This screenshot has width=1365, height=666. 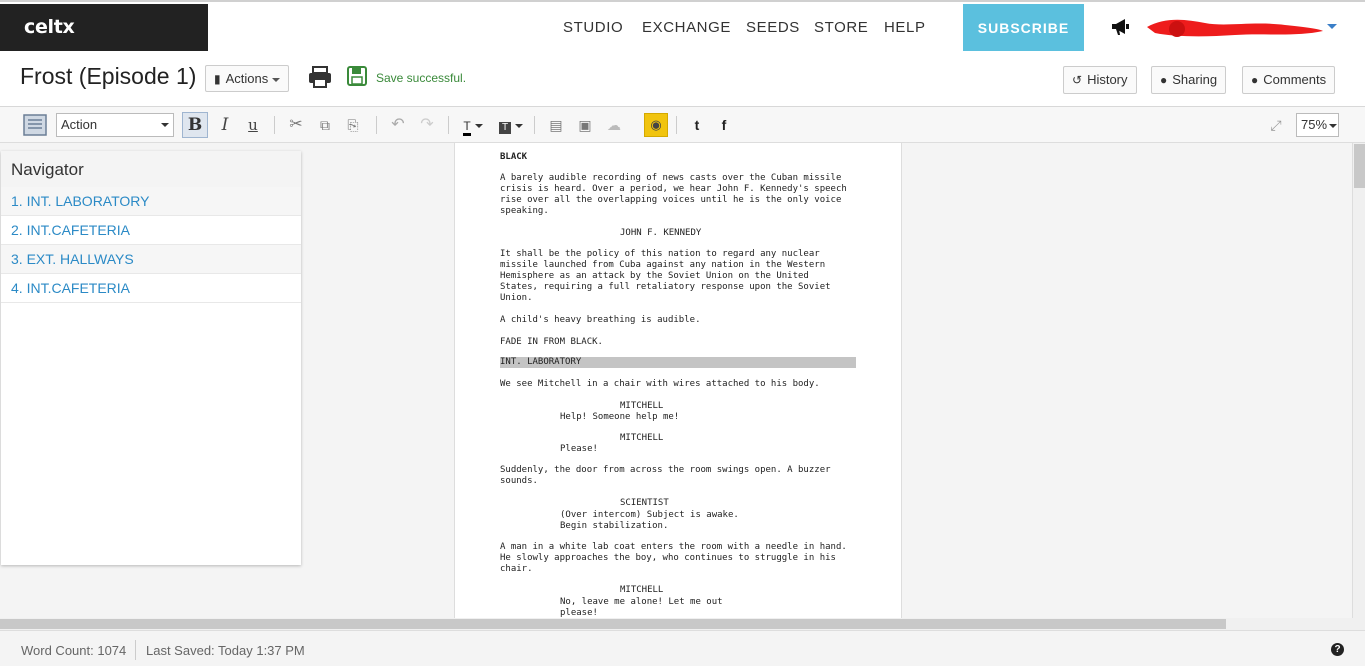 I want to click on nav-store: STORE, so click(x=841, y=28).